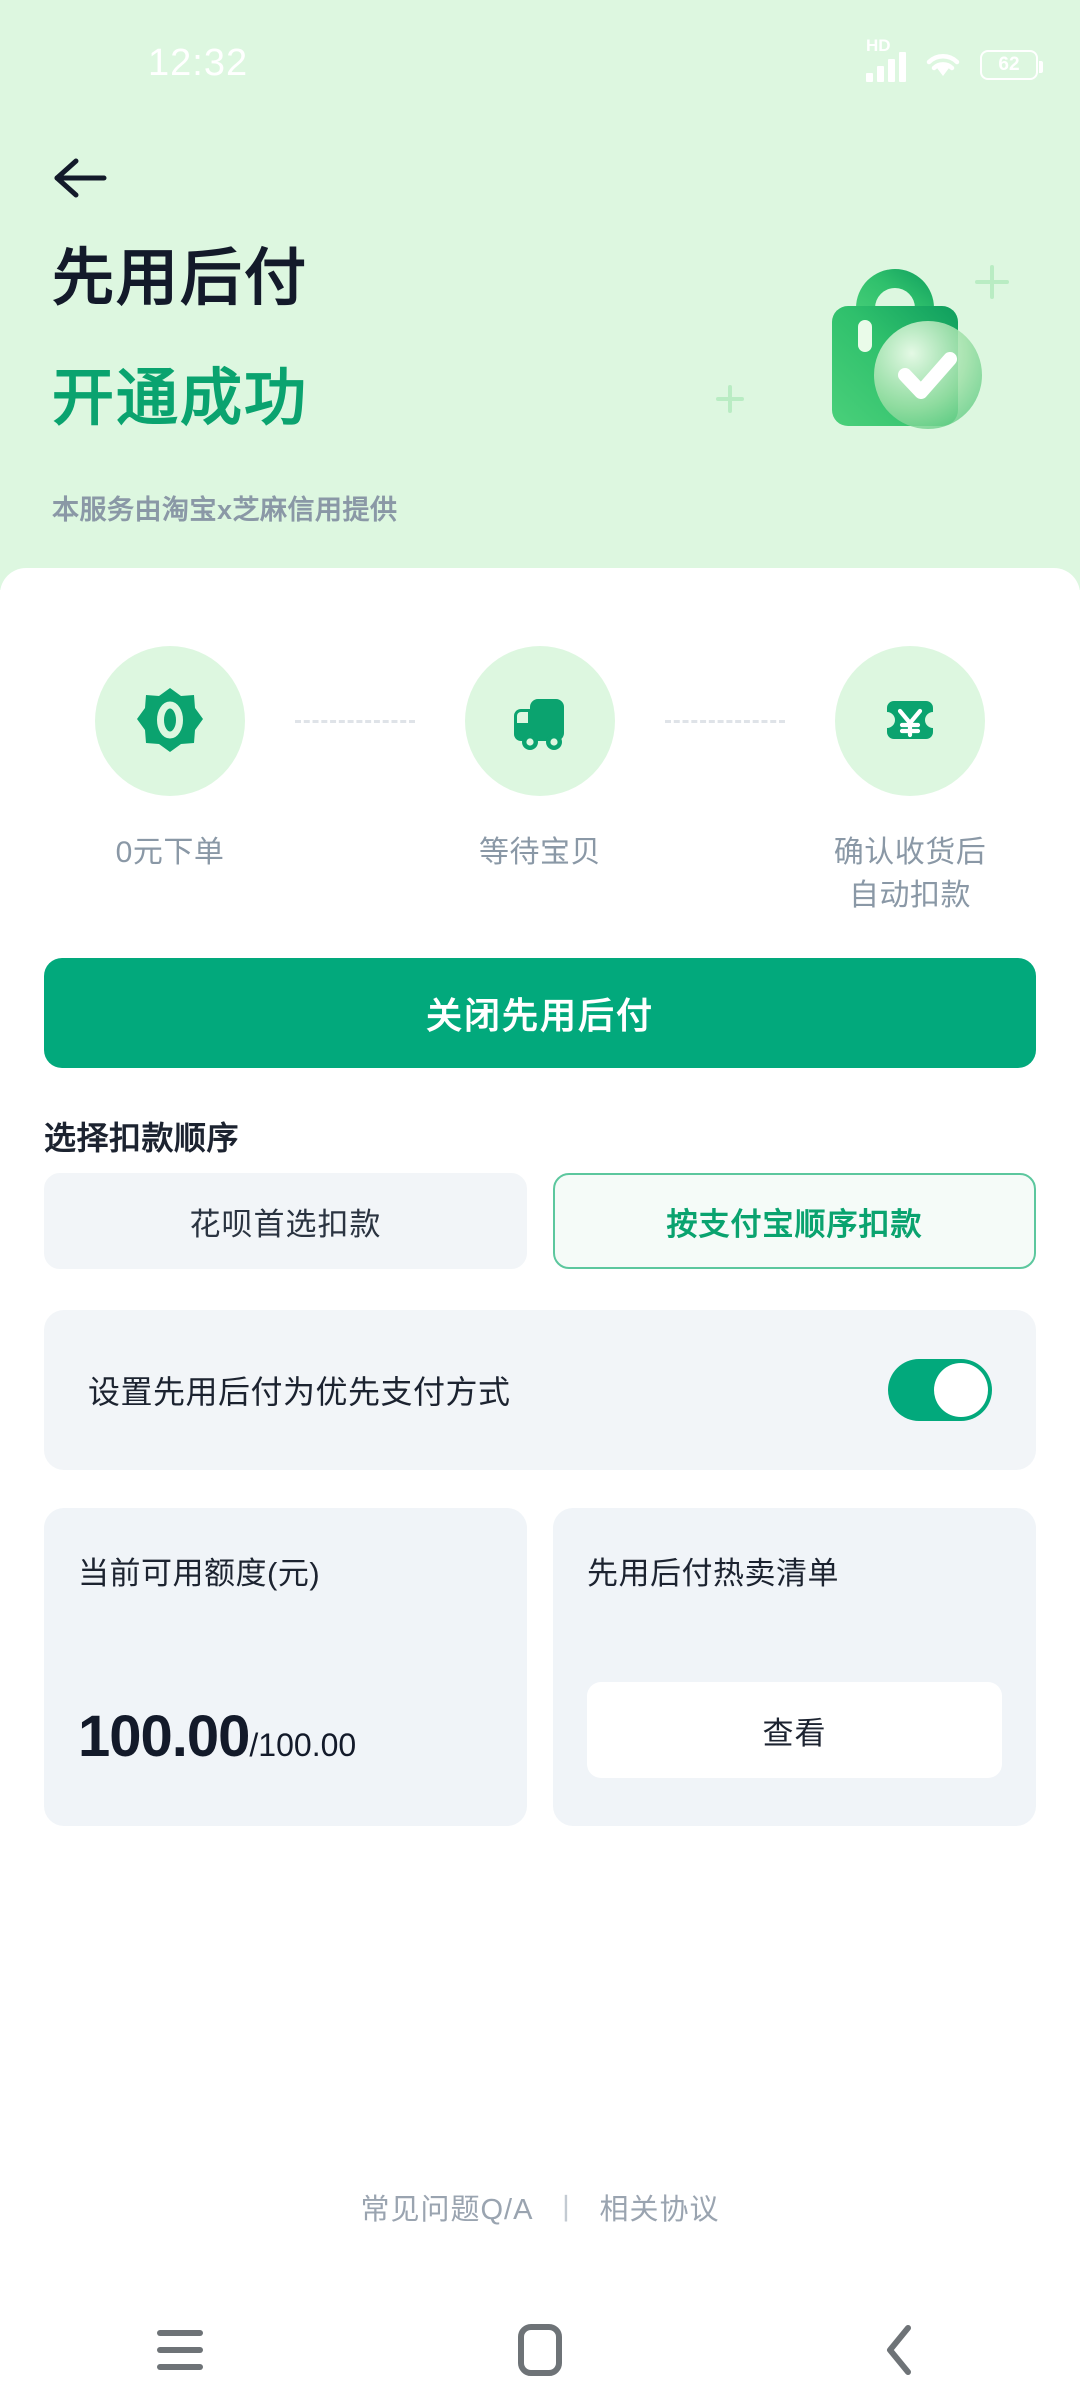 Image resolution: width=1080 pixels, height=2400 pixels. I want to click on priority-payment-toggle, so click(940, 1390).